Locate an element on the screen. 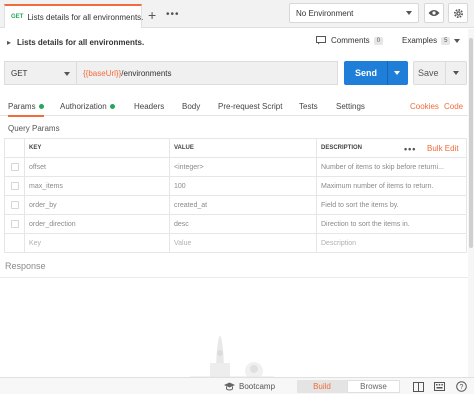 This screenshot has width=474, height=394. url-path: /environments is located at coordinates (146, 73).